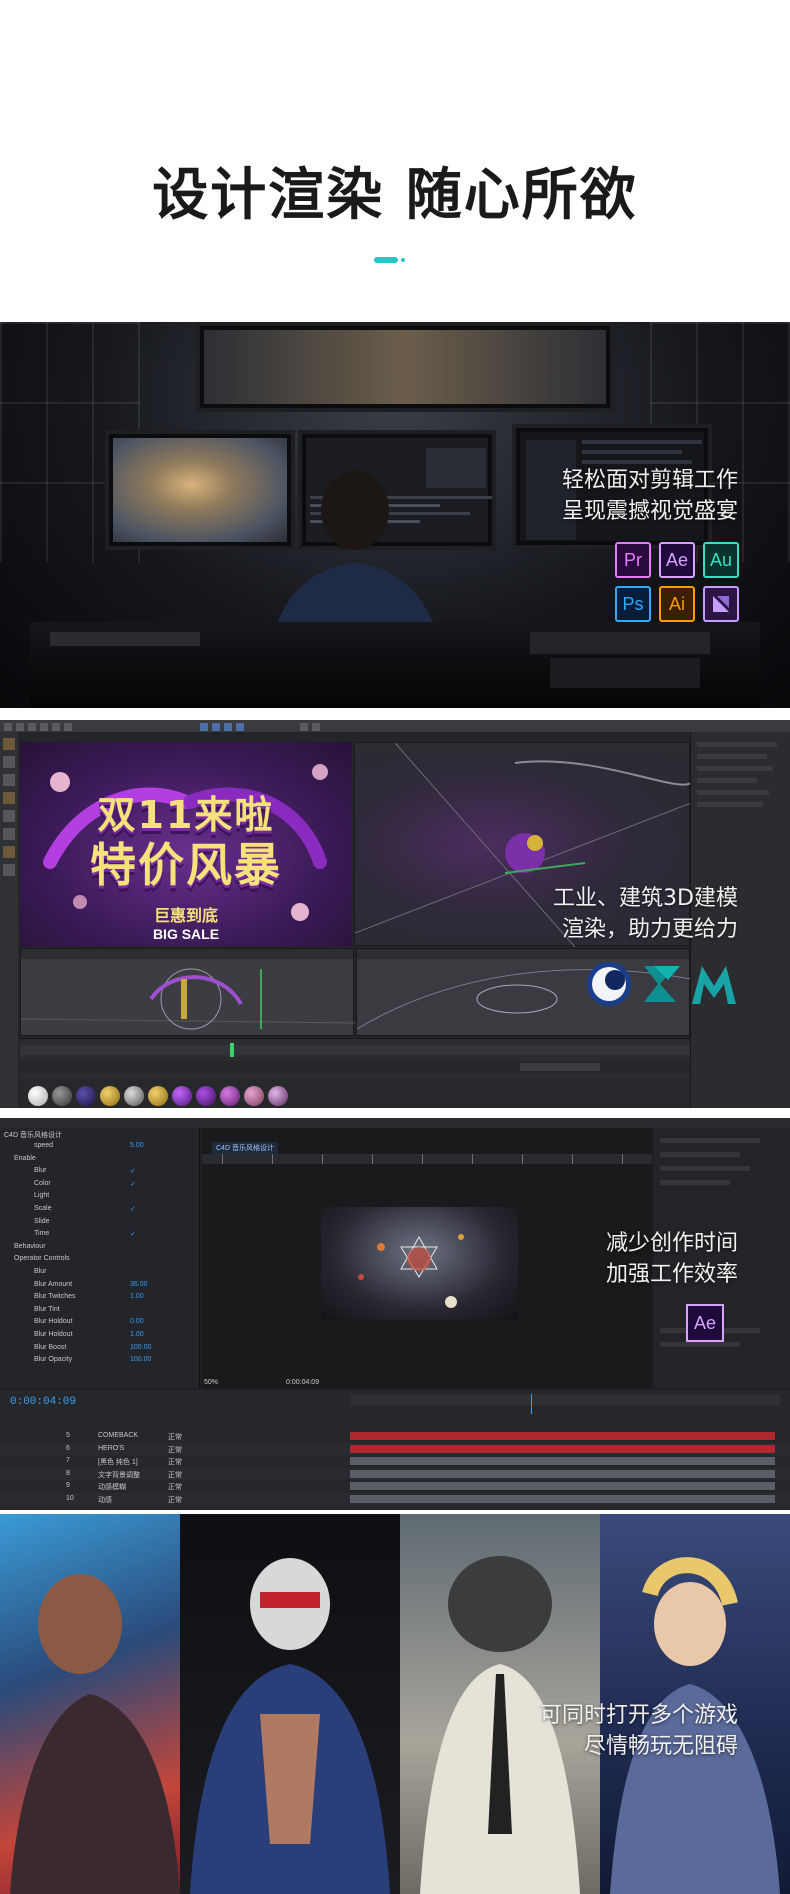 This screenshot has height=1894, width=790. Describe the element at coordinates (70, 1498) in the screenshot. I see `layer-number: 10` at that location.